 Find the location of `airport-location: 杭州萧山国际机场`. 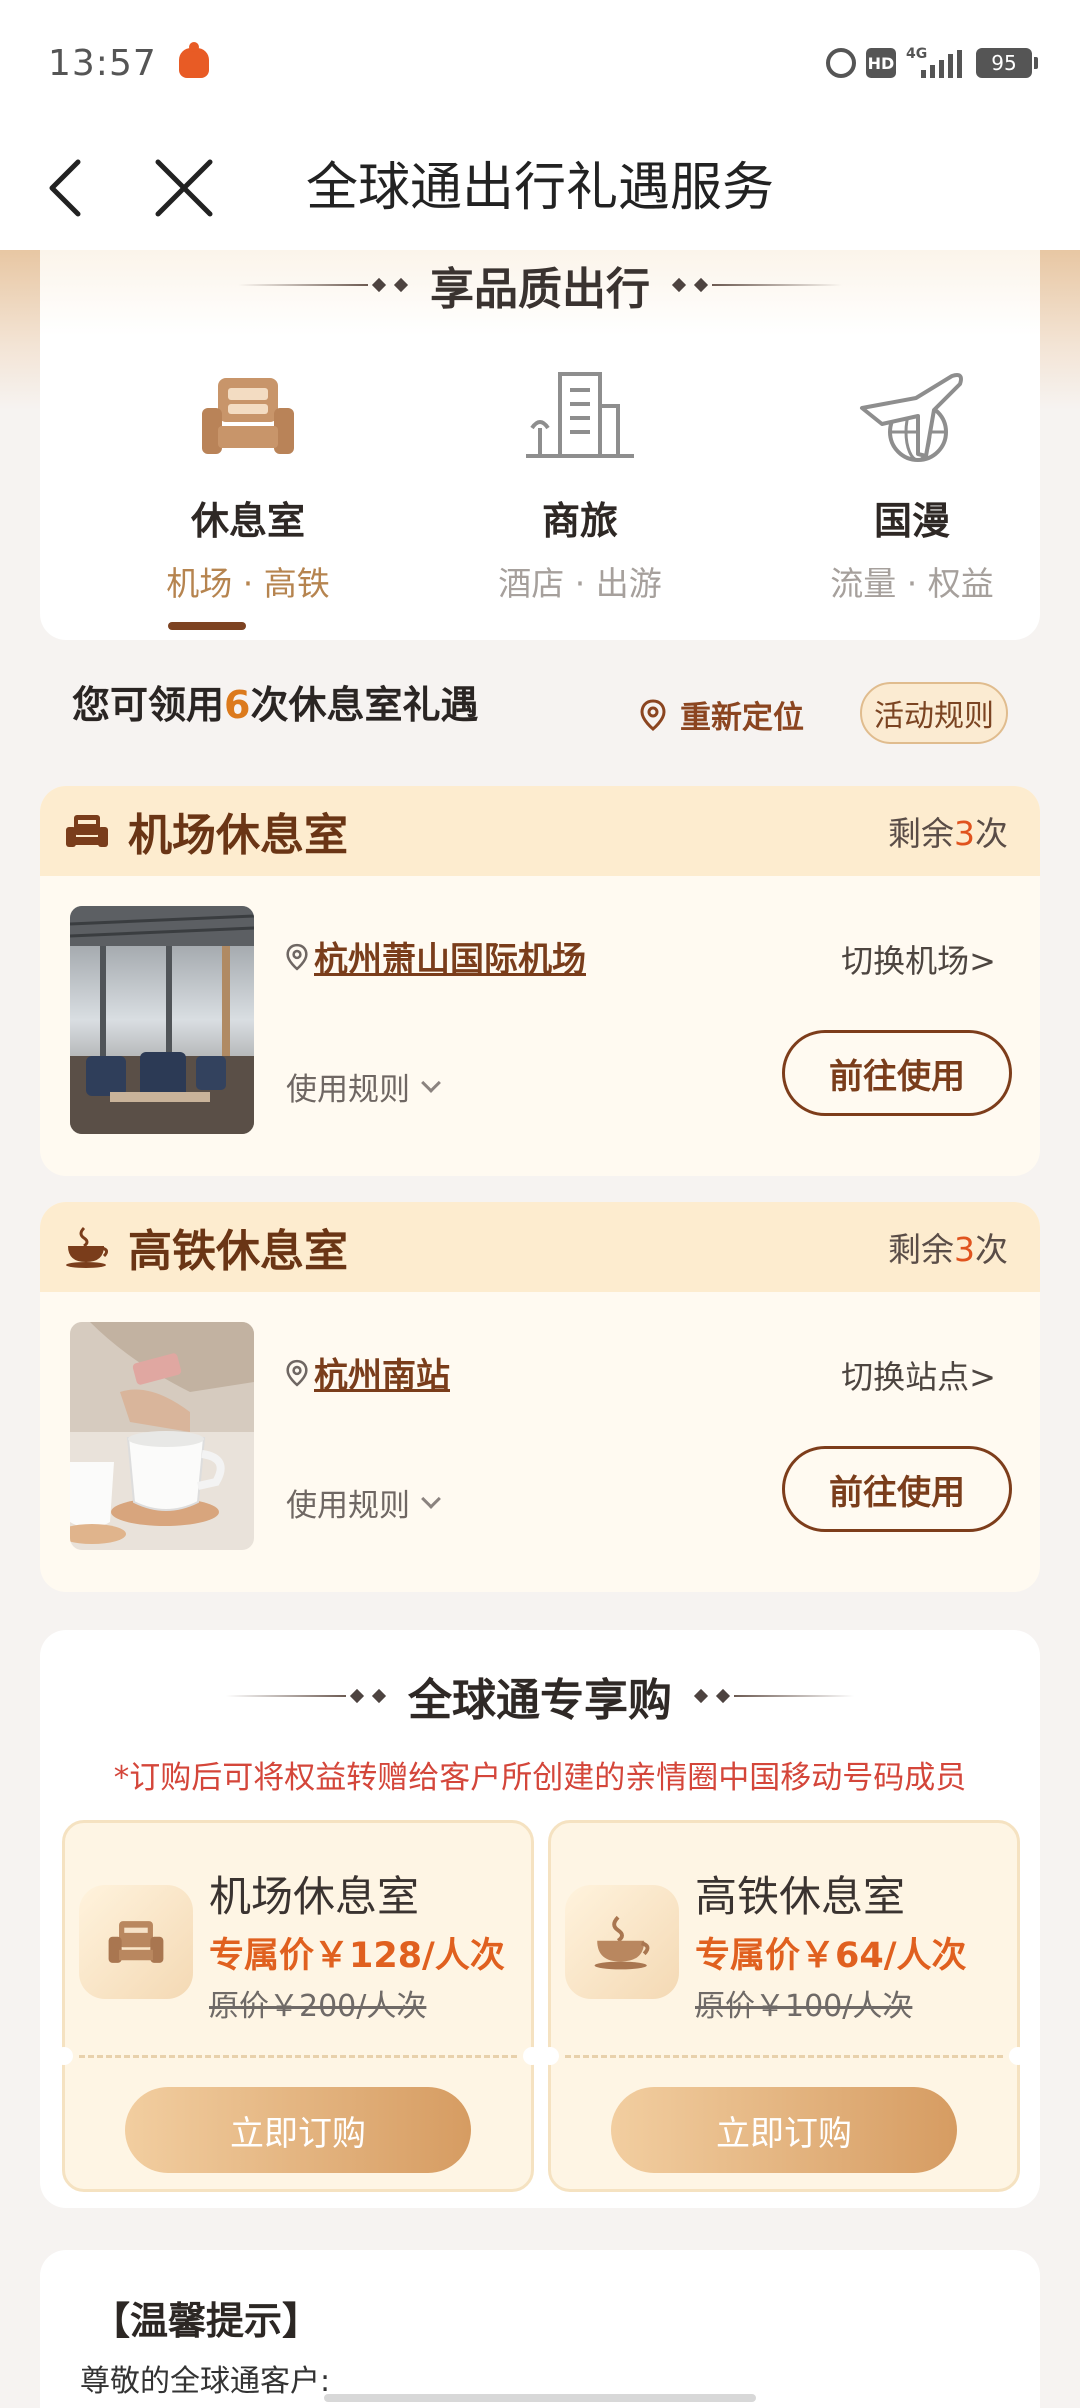

airport-location: 杭州萧山国际机场 is located at coordinates (436, 956).